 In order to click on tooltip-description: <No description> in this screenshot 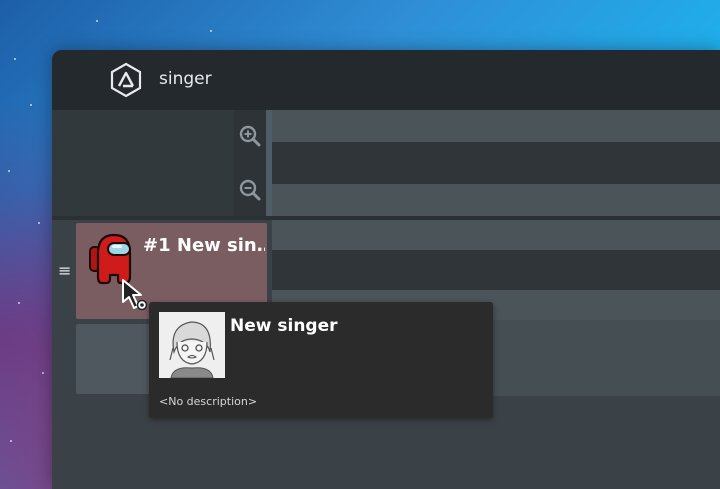, I will do `click(208, 401)`.